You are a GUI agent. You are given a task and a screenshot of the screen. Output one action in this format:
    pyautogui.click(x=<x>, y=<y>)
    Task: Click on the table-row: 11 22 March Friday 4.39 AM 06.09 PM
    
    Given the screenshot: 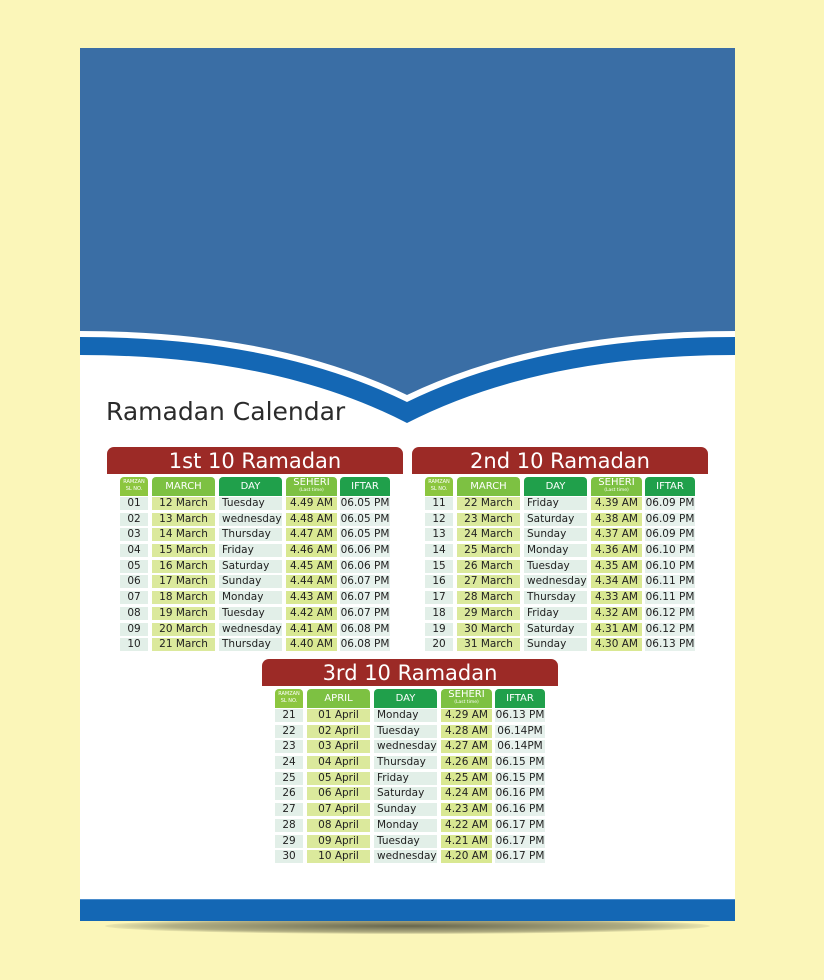 What is the action you would take?
    pyautogui.click(x=560, y=504)
    